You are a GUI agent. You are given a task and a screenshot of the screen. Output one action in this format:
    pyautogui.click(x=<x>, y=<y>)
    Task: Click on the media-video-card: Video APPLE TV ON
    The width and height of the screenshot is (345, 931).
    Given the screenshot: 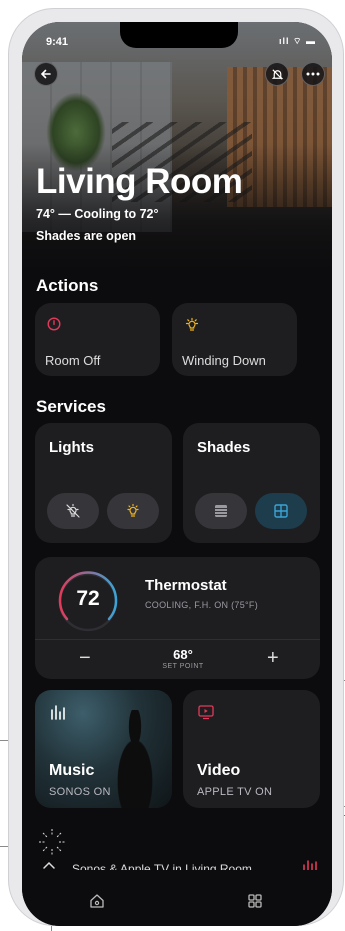 What is the action you would take?
    pyautogui.click(x=251, y=749)
    